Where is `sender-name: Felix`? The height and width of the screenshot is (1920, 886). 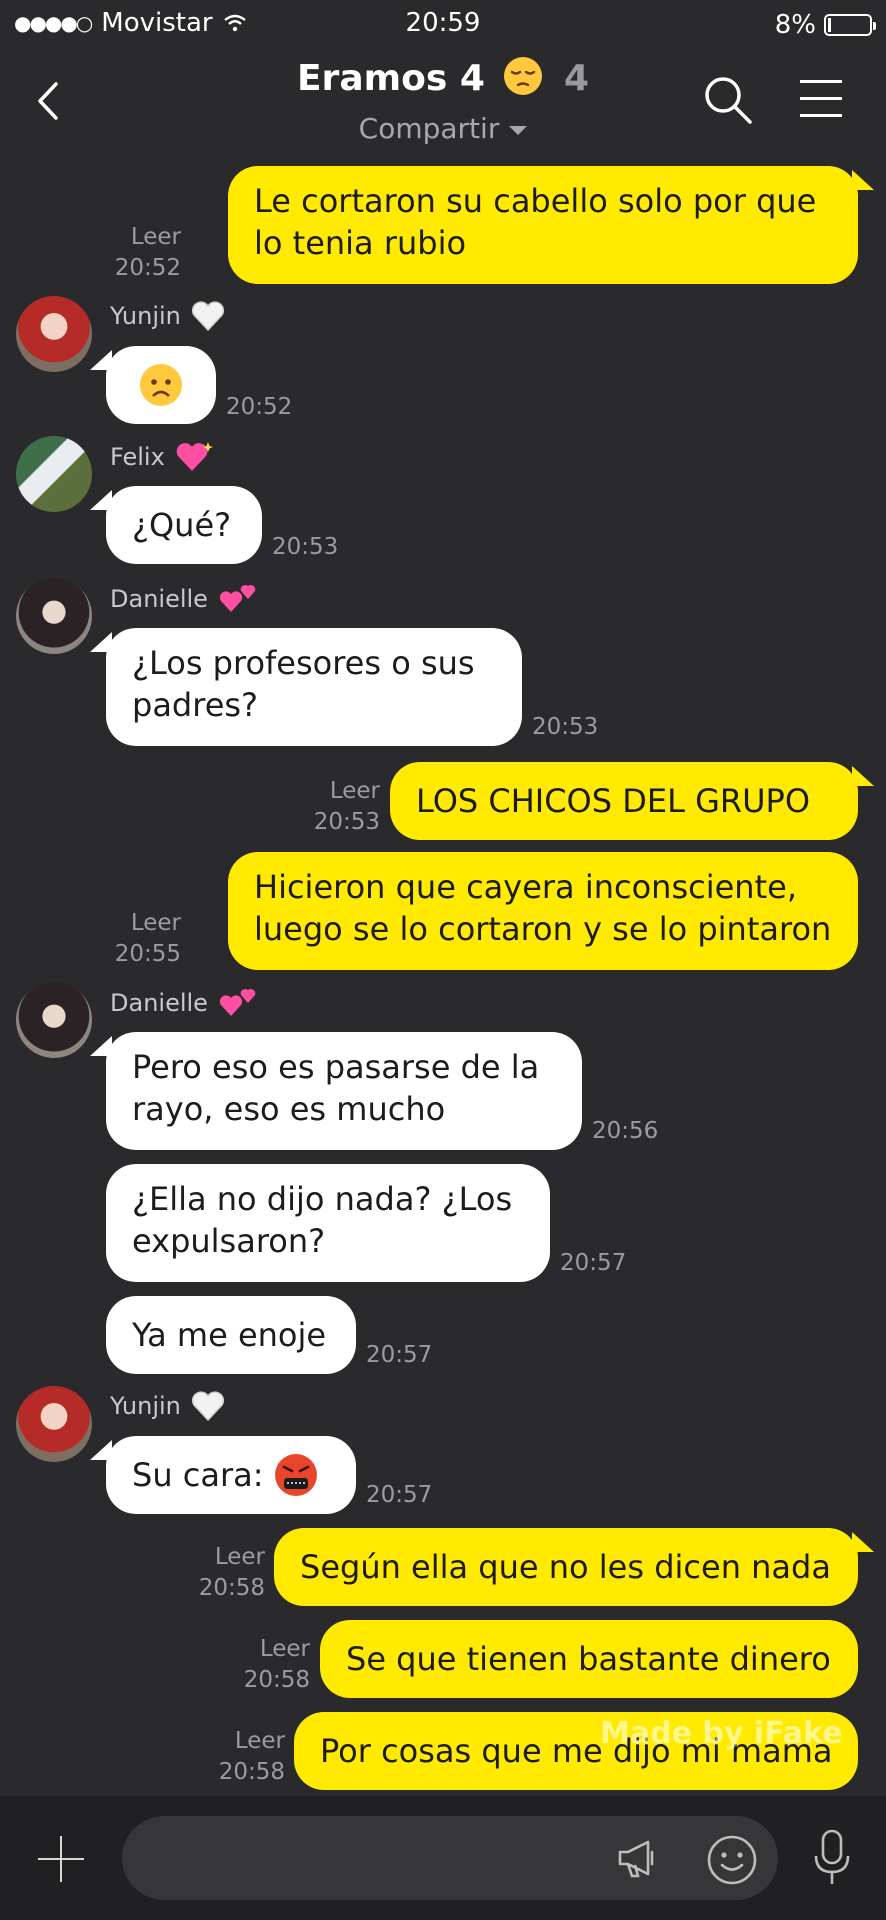 sender-name: Felix is located at coordinates (161, 457).